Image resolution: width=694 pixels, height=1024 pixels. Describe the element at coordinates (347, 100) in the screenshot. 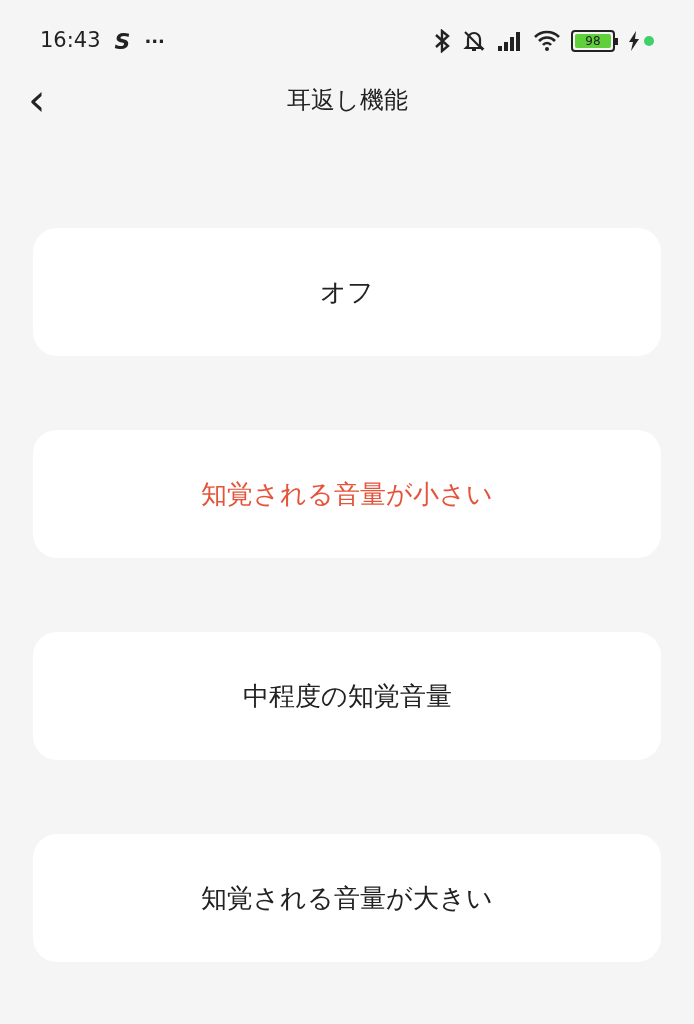

I see `page-title: 耳返し機能` at that location.